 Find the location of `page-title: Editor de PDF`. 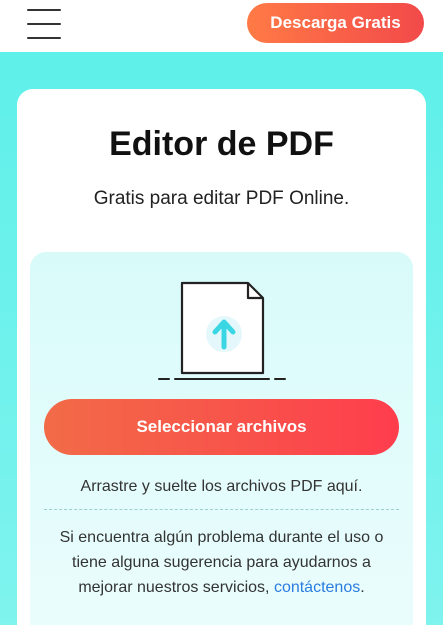

page-title: Editor de PDF is located at coordinates (221, 144).